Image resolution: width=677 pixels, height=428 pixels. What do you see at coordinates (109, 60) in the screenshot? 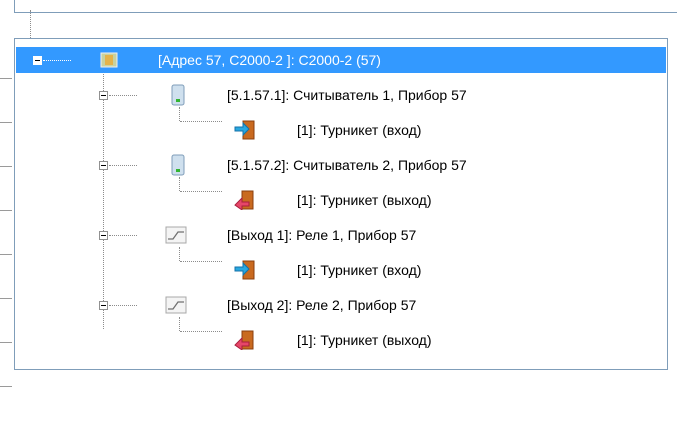
I see `device-icon` at bounding box center [109, 60].